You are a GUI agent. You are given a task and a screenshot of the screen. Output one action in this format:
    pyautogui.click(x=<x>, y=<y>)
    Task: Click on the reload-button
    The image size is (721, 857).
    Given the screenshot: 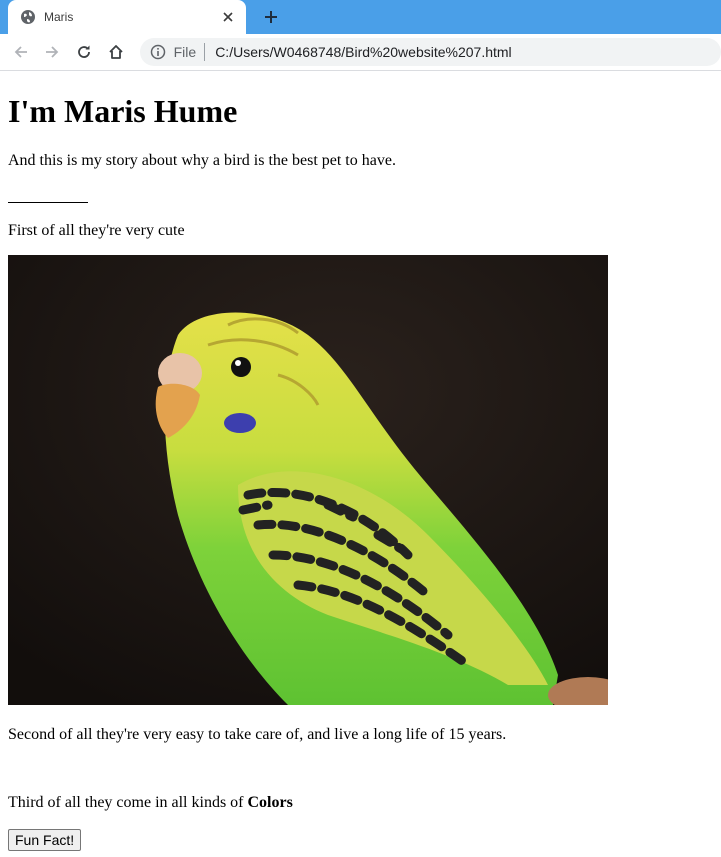 What is the action you would take?
    pyautogui.click(x=84, y=52)
    